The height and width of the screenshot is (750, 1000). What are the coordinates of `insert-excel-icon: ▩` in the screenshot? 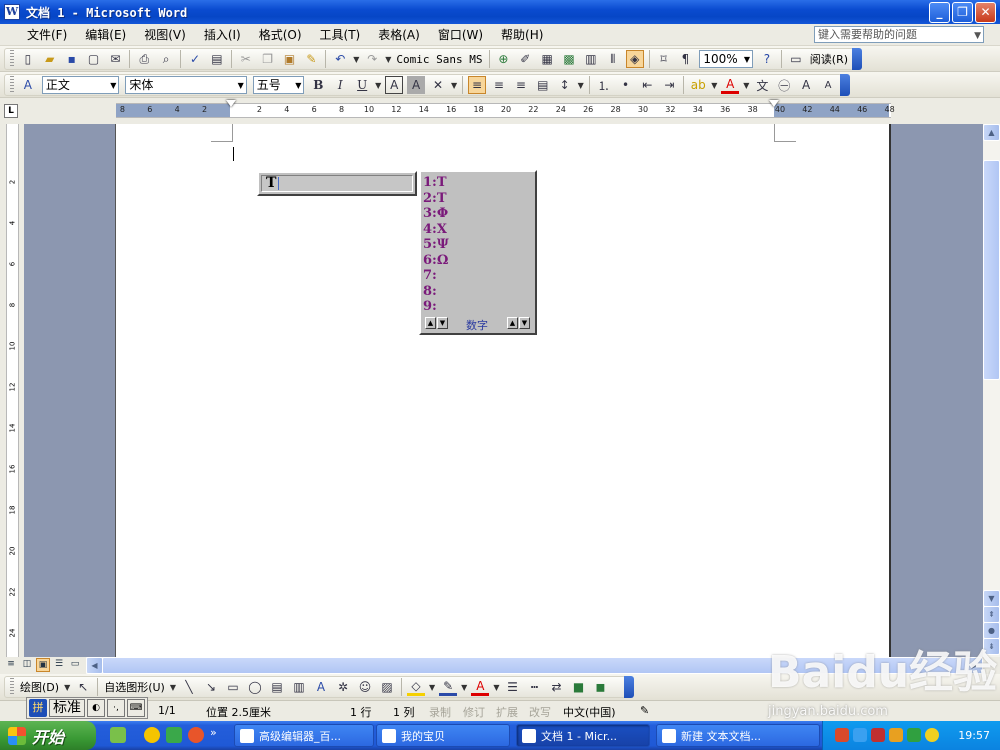 It's located at (569, 59).